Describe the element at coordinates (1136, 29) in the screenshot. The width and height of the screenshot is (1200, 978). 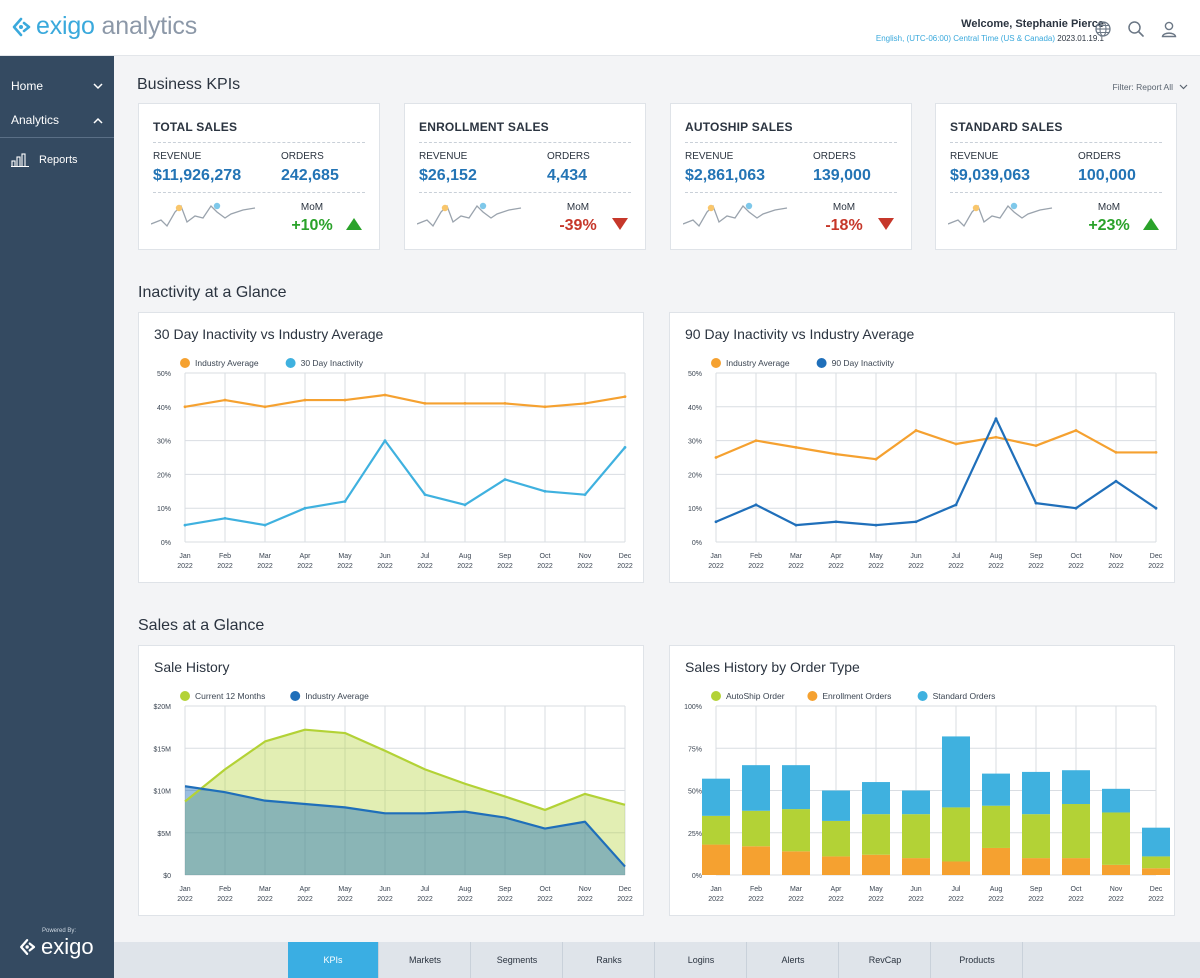
I see `search-icon` at that location.